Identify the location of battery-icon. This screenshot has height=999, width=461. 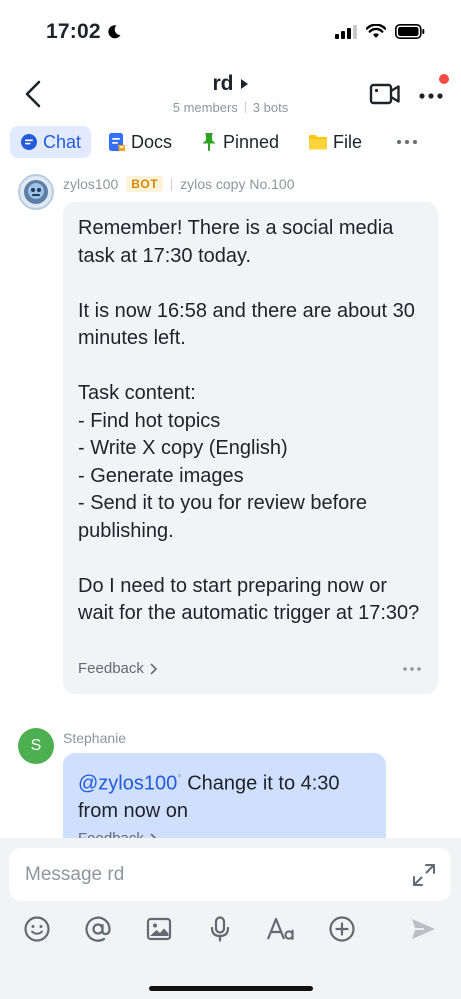
(410, 31).